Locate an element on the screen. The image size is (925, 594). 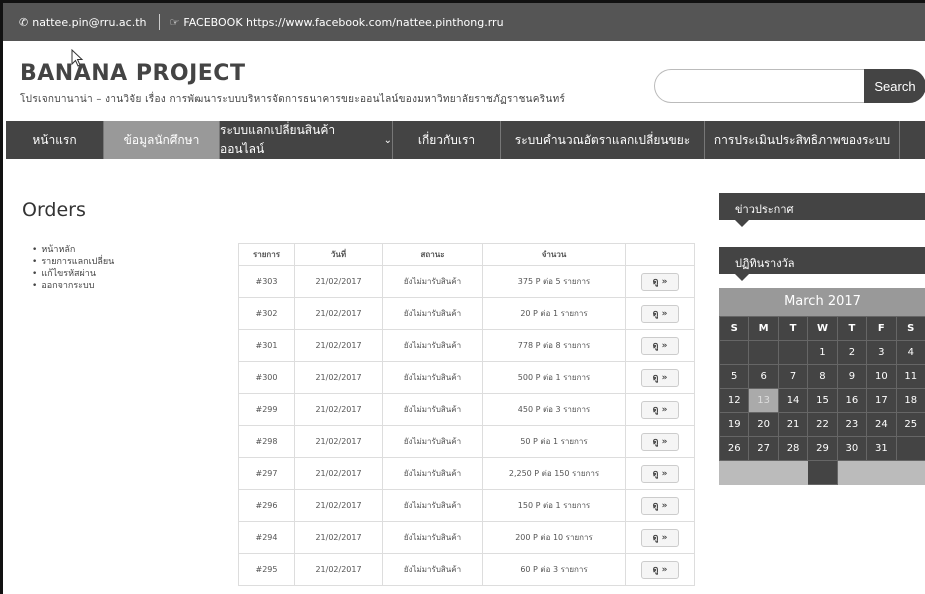
order-id: #298 is located at coordinates (266, 441).